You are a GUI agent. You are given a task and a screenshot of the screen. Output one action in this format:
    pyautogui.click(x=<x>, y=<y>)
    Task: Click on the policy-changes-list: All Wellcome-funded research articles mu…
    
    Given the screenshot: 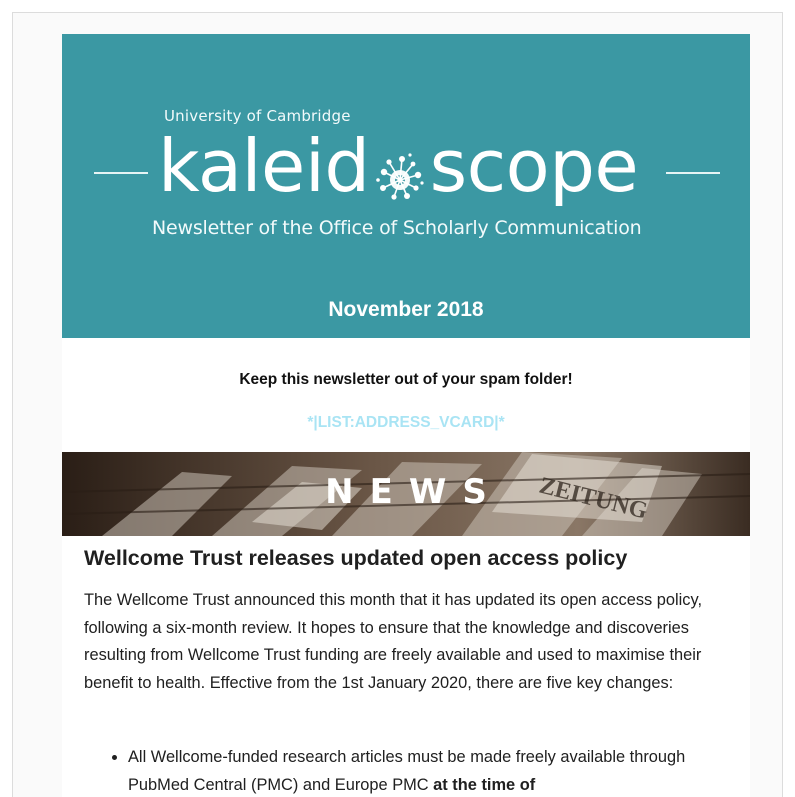 What is the action you would take?
    pyautogui.click(x=409, y=770)
    